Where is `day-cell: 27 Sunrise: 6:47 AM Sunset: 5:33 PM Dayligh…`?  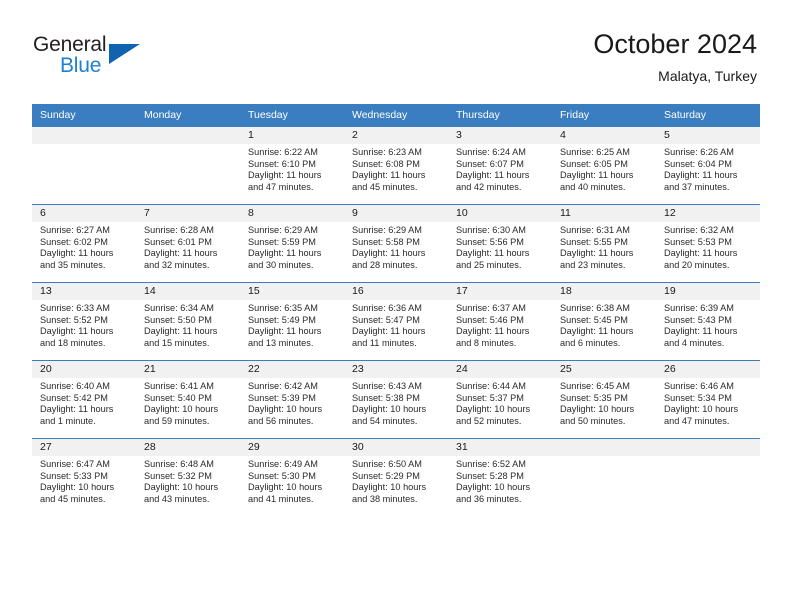 day-cell: 27 Sunrise: 6:47 AM Sunset: 5:33 PM Dayligh… is located at coordinates (84, 477).